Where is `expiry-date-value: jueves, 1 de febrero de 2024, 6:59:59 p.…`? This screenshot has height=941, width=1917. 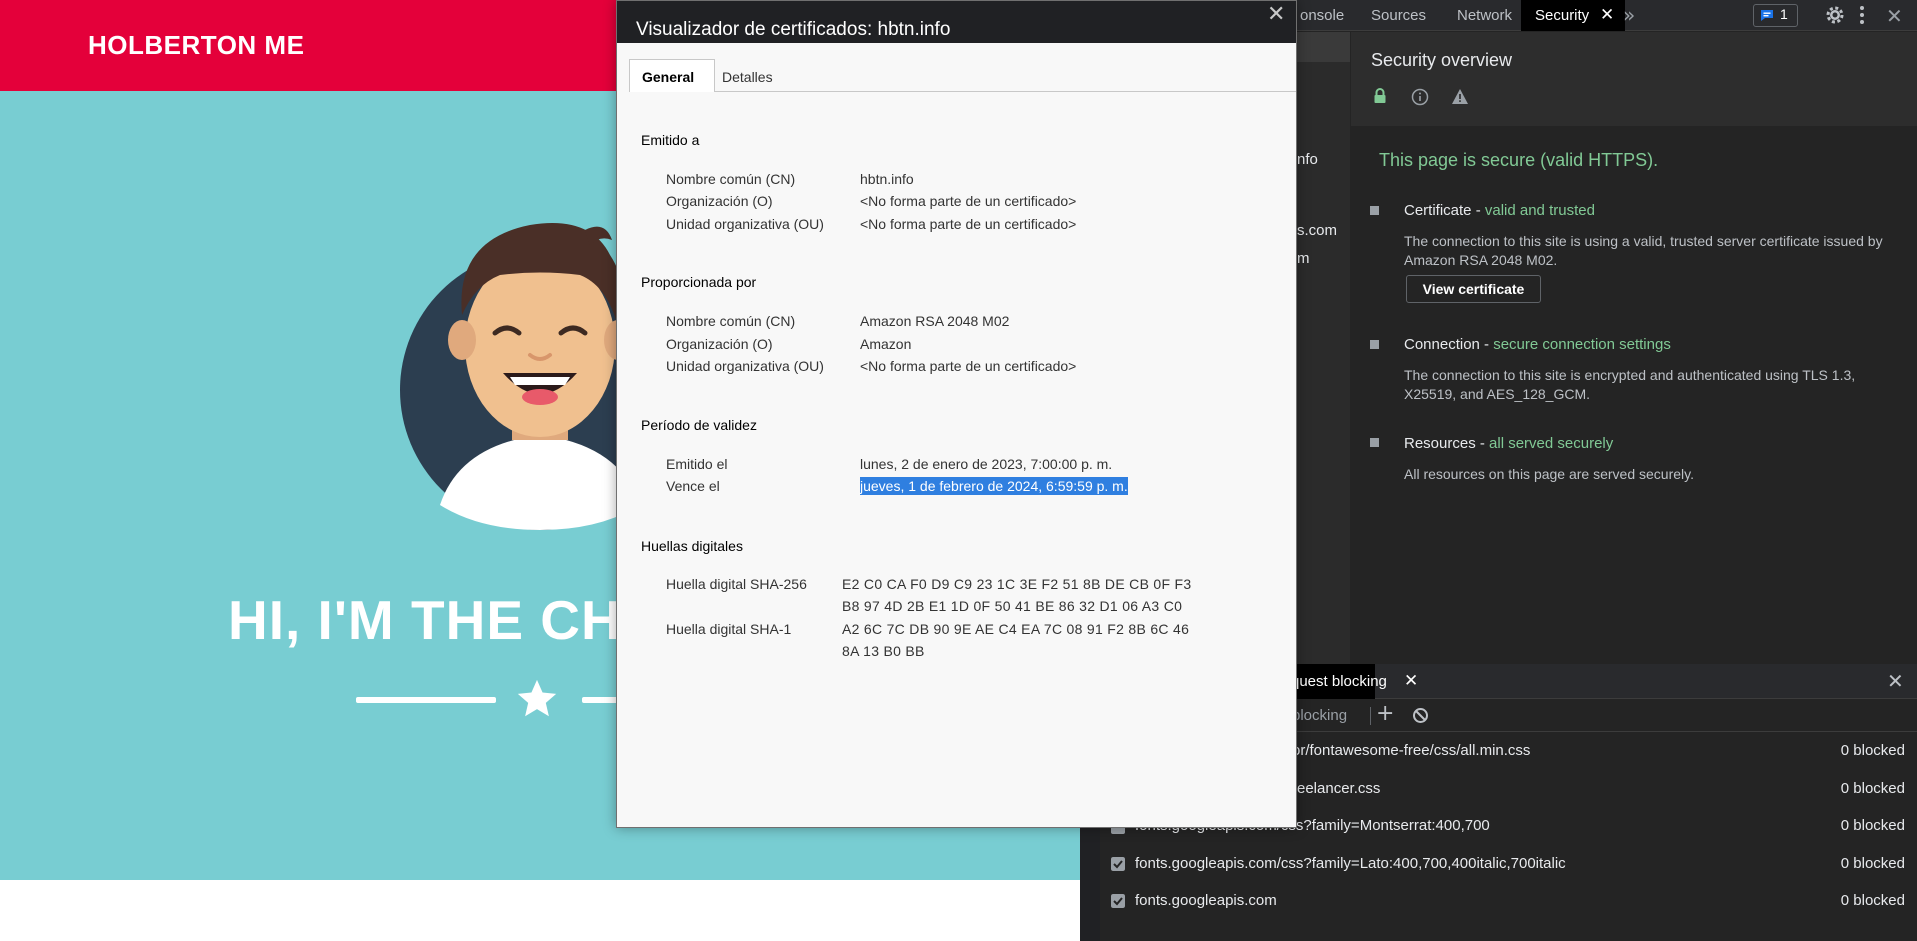 expiry-date-value: jueves, 1 de febrero de 2024, 6:59:59 p.… is located at coordinates (994, 486).